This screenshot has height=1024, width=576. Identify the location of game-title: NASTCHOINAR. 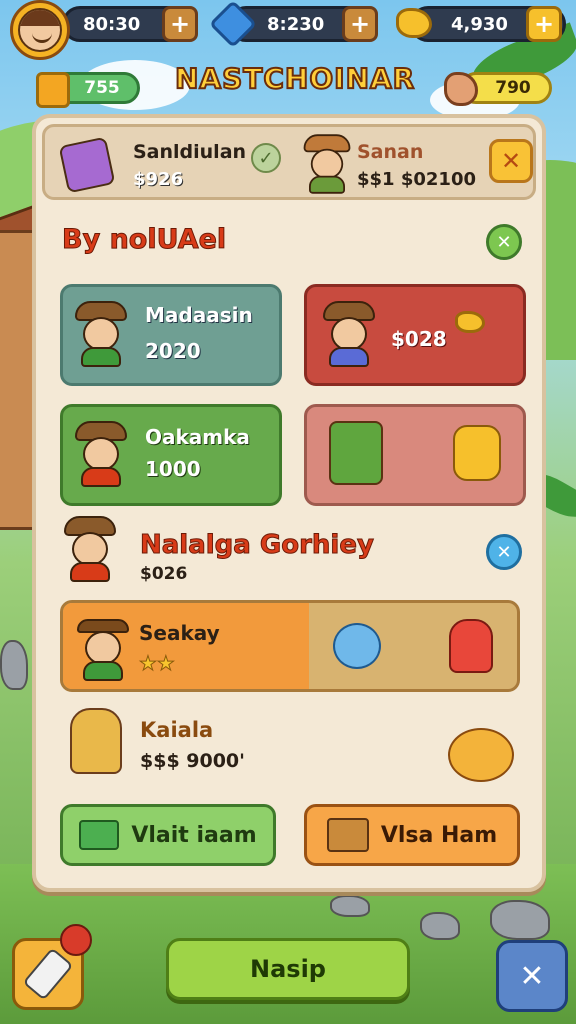
(295, 78).